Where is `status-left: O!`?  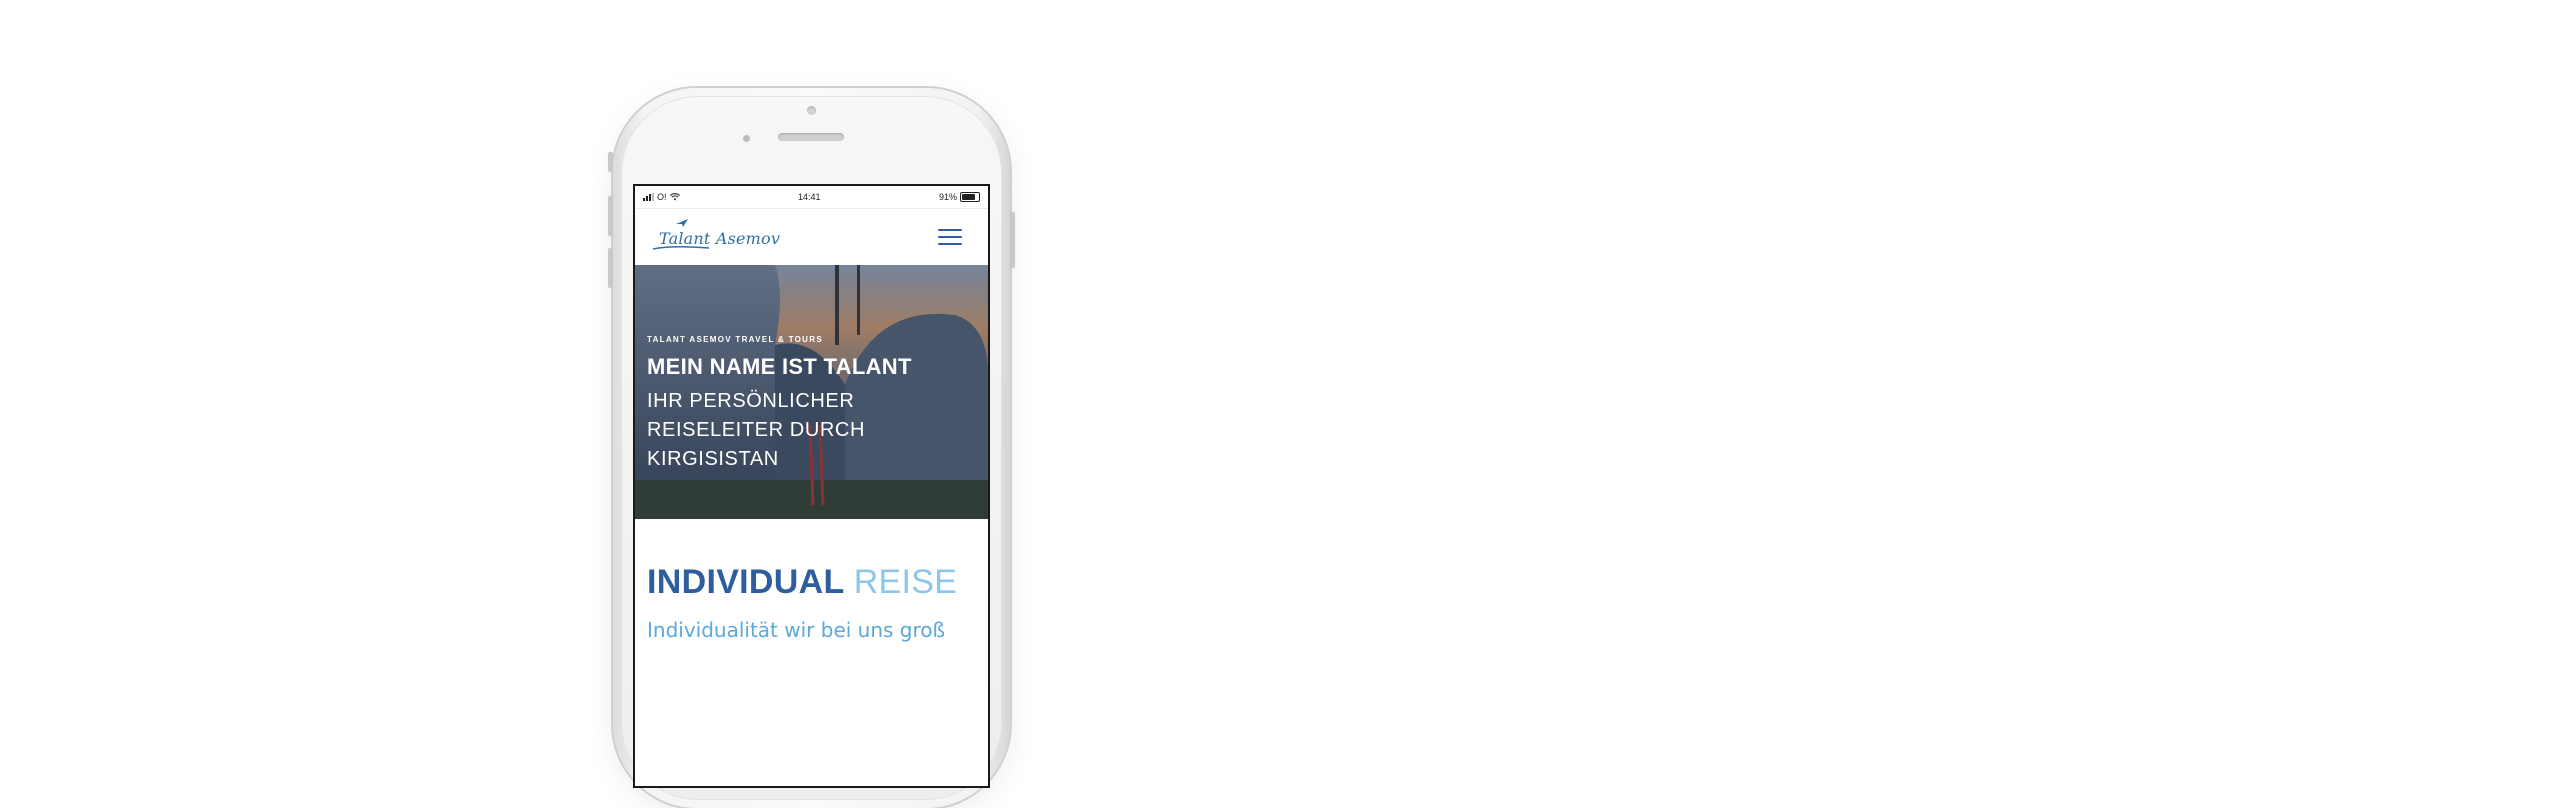 status-left: O! is located at coordinates (661, 197).